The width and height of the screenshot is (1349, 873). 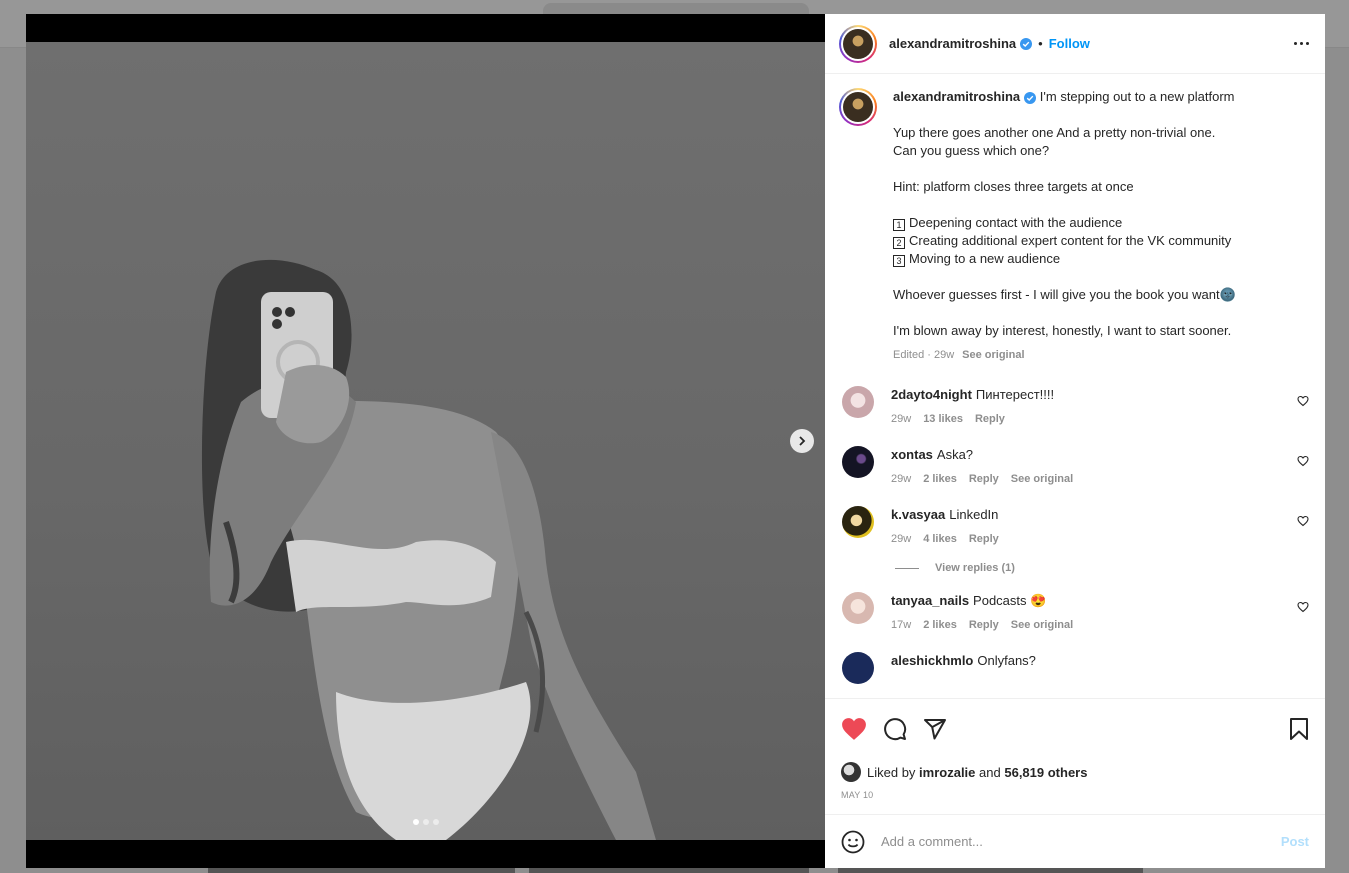 What do you see at coordinates (1074, 668) in the screenshot?
I see `comment-item: aleshickhmlo Onlyfans?` at bounding box center [1074, 668].